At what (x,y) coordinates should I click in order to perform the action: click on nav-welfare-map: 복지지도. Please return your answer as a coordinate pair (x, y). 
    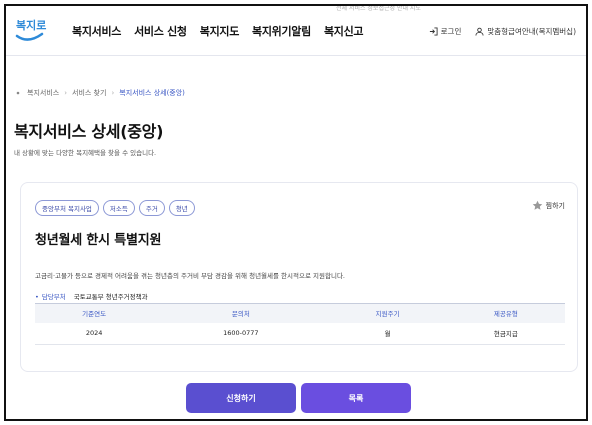
    Looking at the image, I should click on (220, 31).